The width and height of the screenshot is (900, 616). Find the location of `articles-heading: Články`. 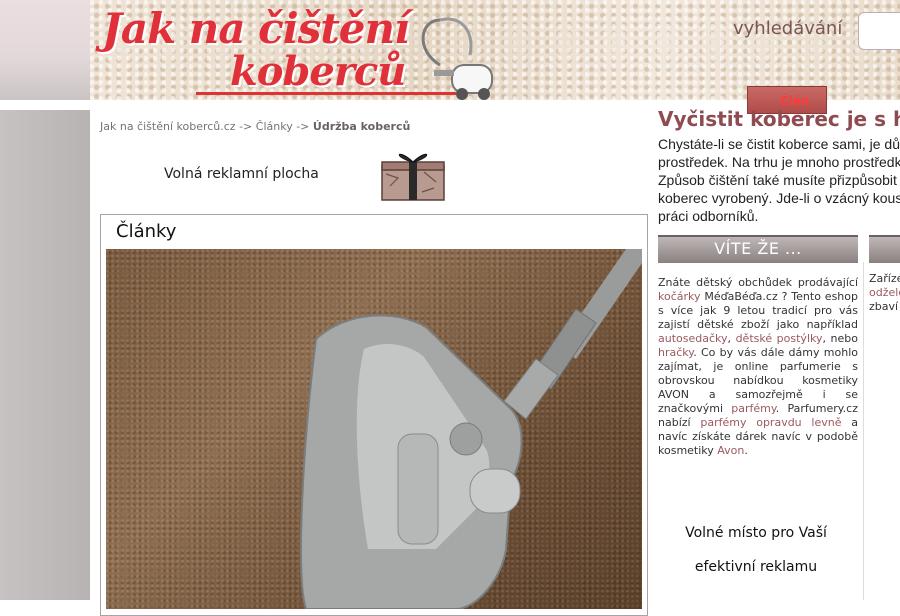

articles-heading: Články is located at coordinates (146, 231).